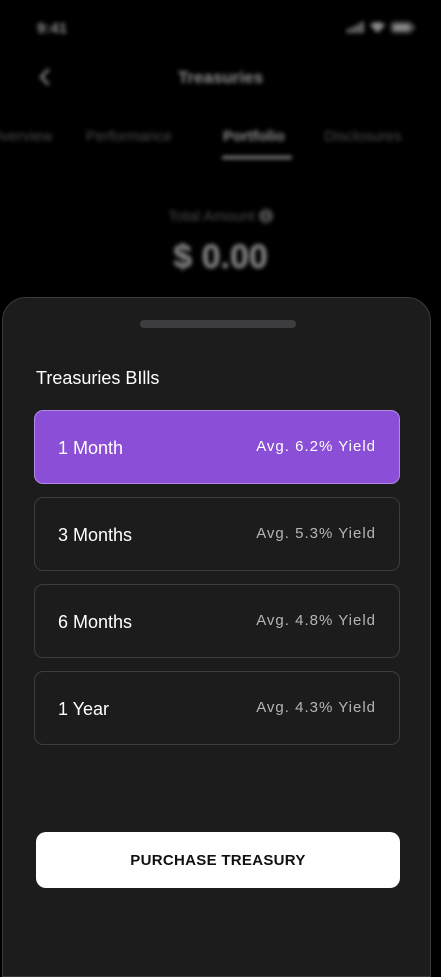 The height and width of the screenshot is (977, 441). I want to click on purchase-treasury-button: PURCHASE TREASURY, so click(218, 860).